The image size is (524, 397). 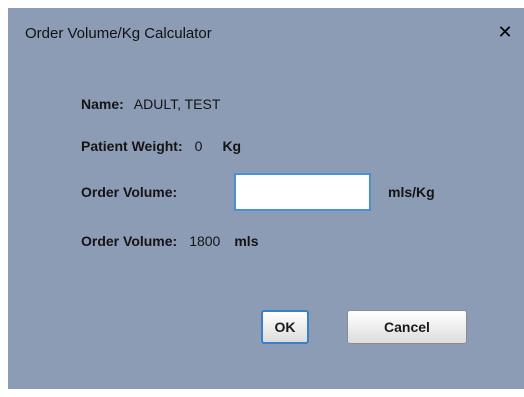 I want to click on order-volume-label: Order Volume:, so click(x=129, y=192).